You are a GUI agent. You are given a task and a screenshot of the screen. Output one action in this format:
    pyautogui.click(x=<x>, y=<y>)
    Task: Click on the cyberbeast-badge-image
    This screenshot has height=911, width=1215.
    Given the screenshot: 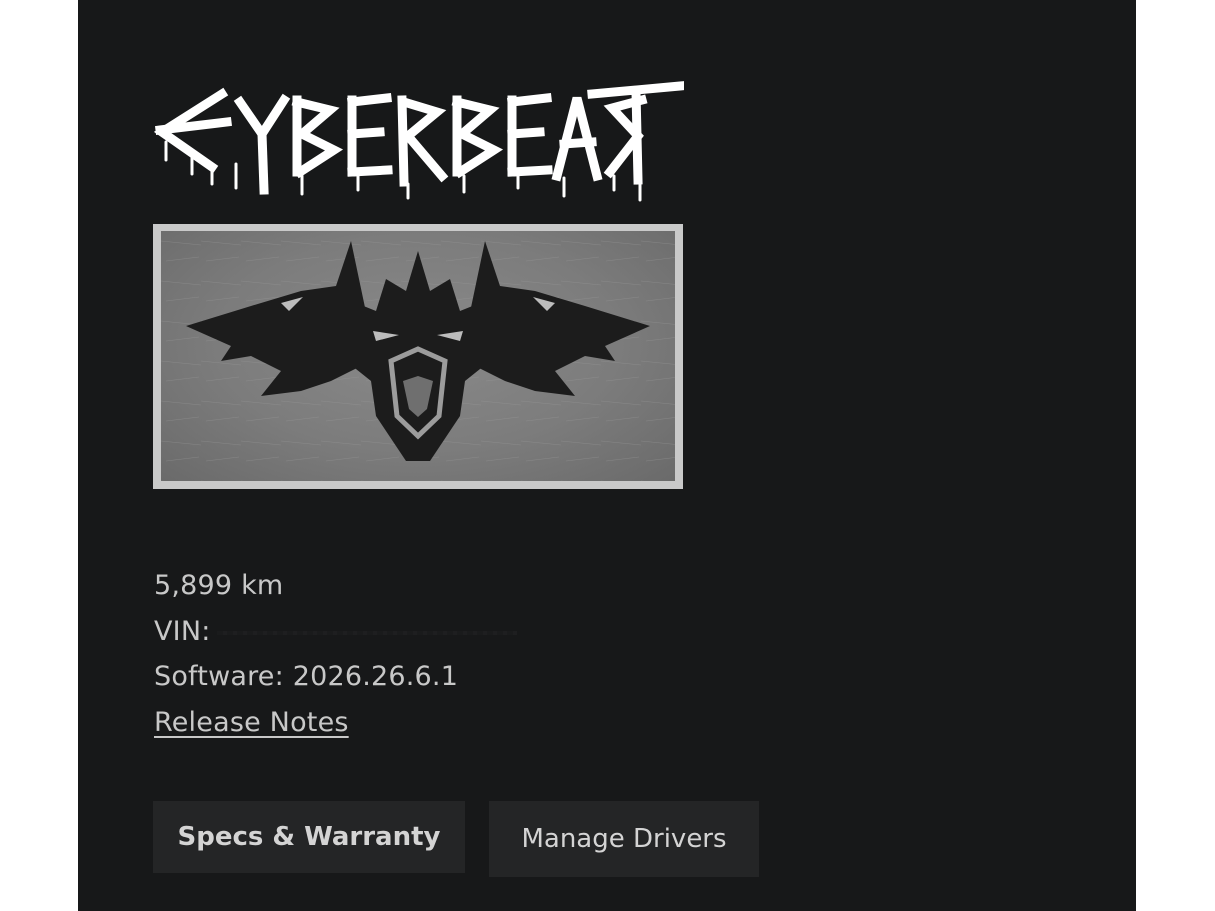 What is the action you would take?
    pyautogui.click(x=418, y=356)
    